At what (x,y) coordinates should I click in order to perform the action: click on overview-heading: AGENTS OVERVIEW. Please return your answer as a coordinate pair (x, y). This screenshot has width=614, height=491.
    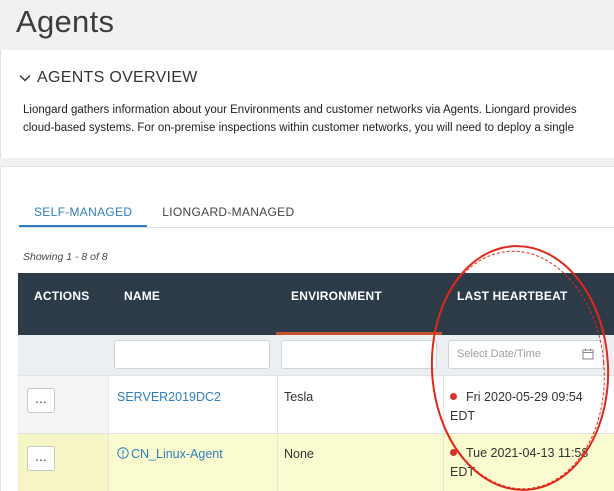
    Looking at the image, I should click on (117, 77).